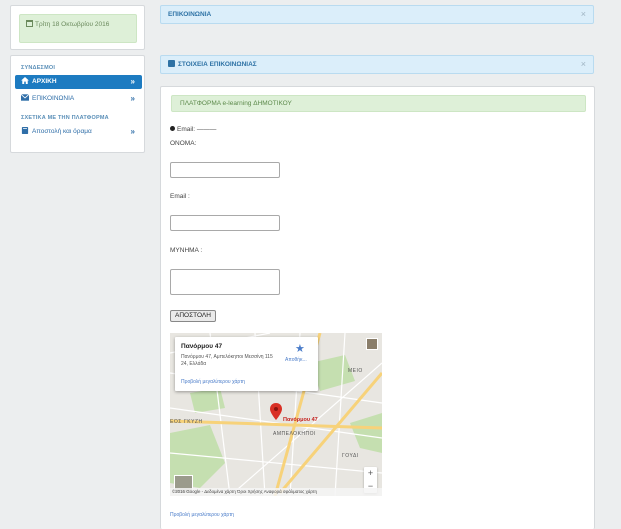 This screenshot has width=621, height=529. What do you see at coordinates (225, 170) in the screenshot?
I see `name-field` at bounding box center [225, 170].